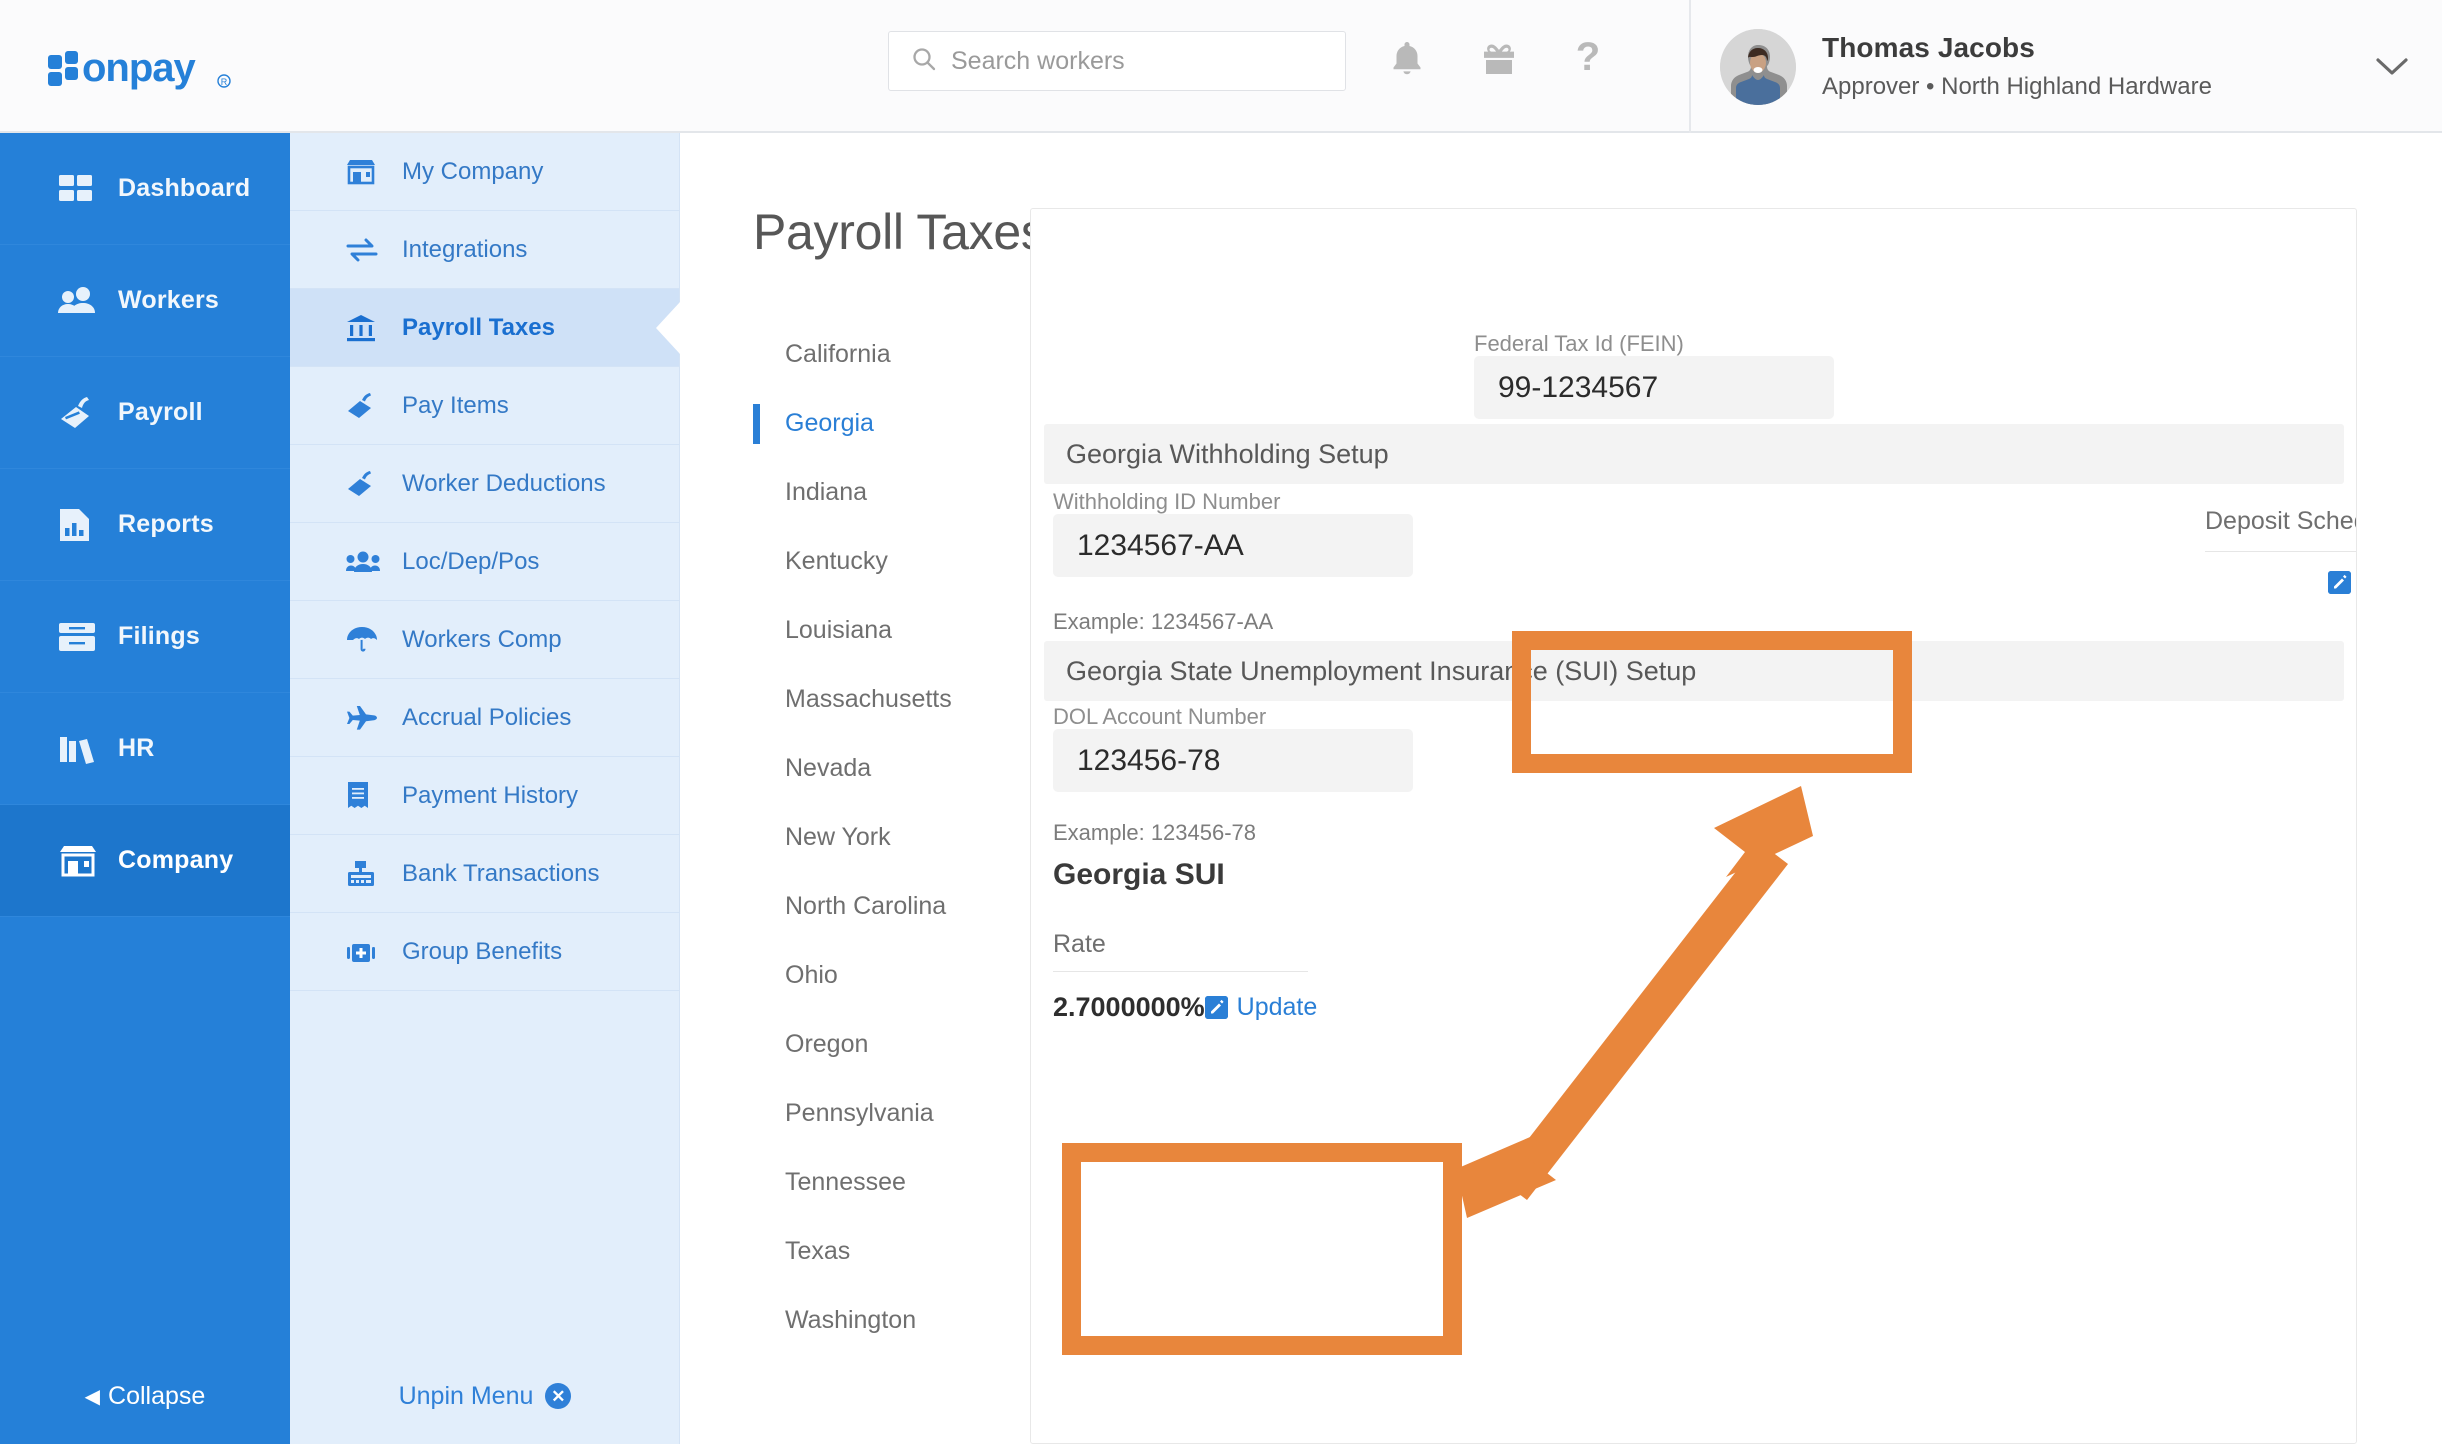 This screenshot has width=2442, height=1444. I want to click on bell-icon, so click(1407, 61).